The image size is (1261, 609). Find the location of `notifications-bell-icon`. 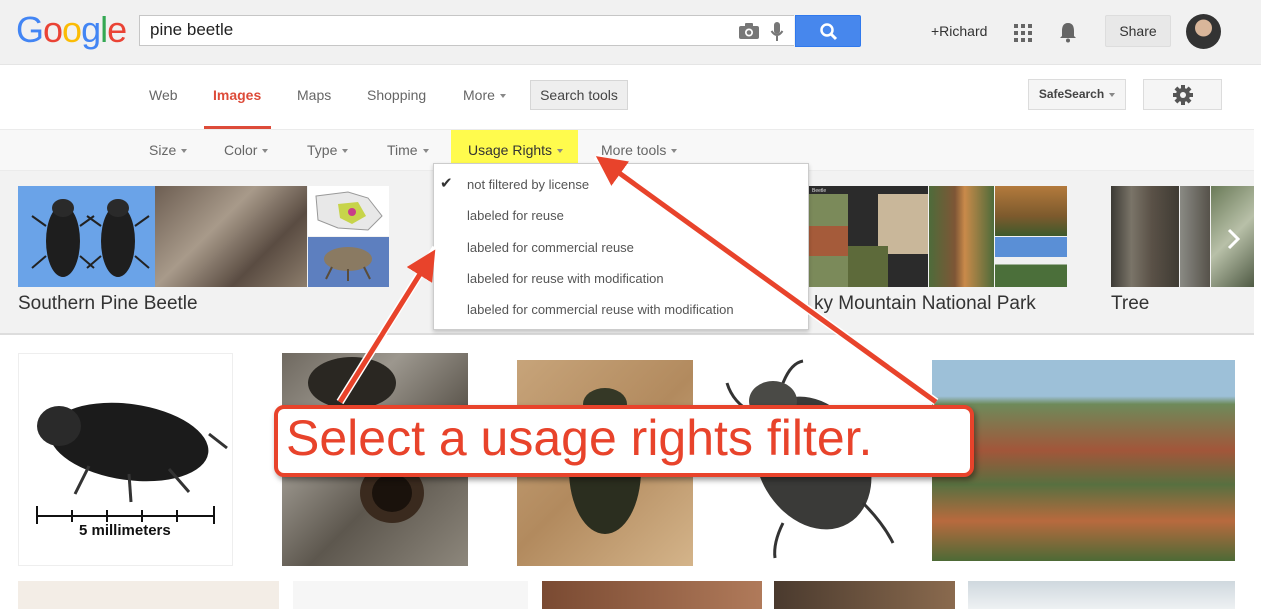

notifications-bell-icon is located at coordinates (1068, 32).